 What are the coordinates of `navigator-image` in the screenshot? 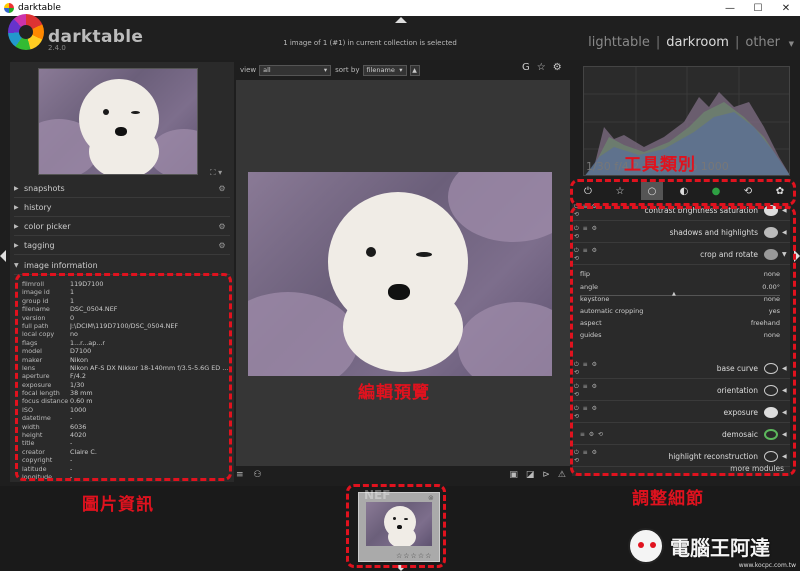 It's located at (118, 121).